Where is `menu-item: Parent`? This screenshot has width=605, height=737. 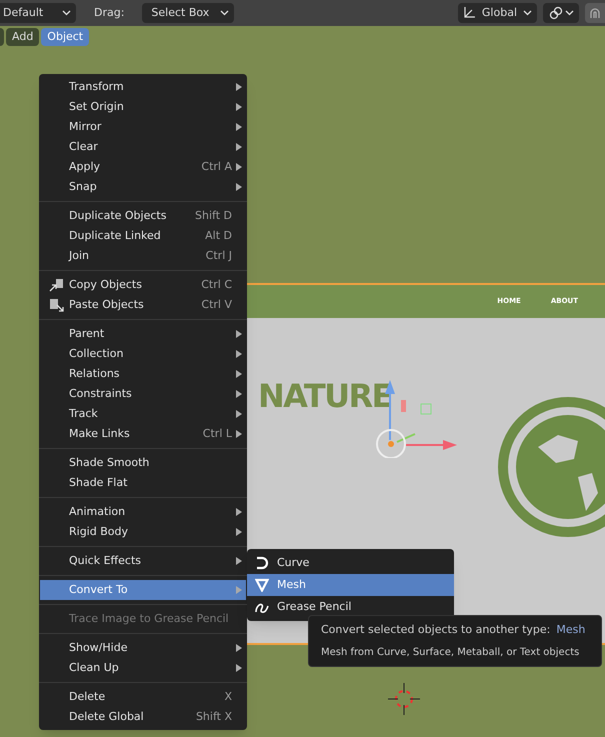 menu-item: Parent is located at coordinates (143, 334).